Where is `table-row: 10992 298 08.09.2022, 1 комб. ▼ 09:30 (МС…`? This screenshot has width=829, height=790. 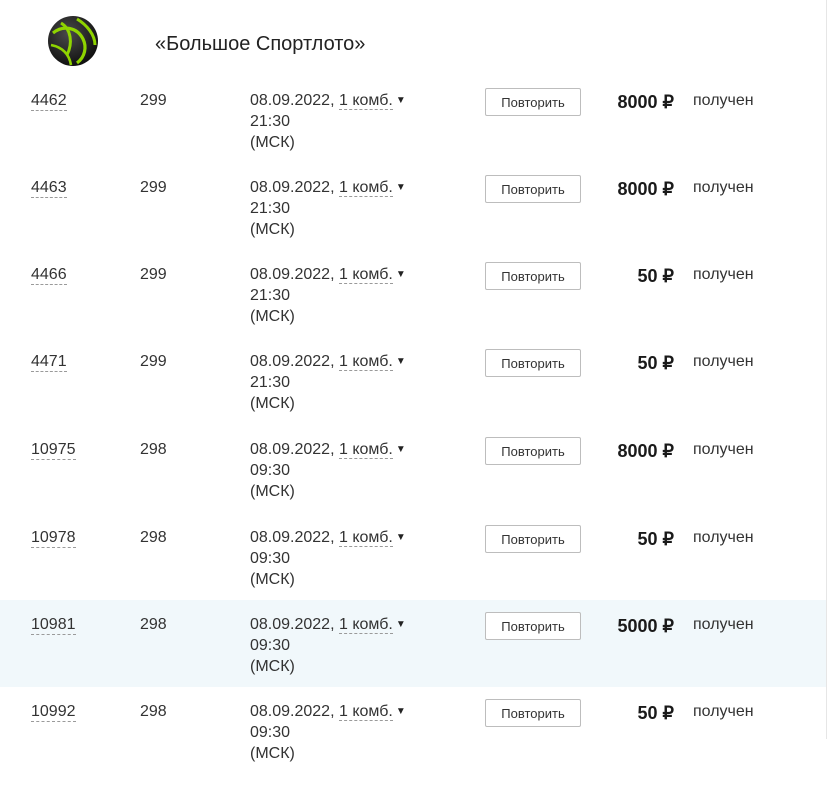
table-row: 10992 298 08.09.2022, 1 комб. ▼ 09:30 (МС… is located at coordinates (413, 744).